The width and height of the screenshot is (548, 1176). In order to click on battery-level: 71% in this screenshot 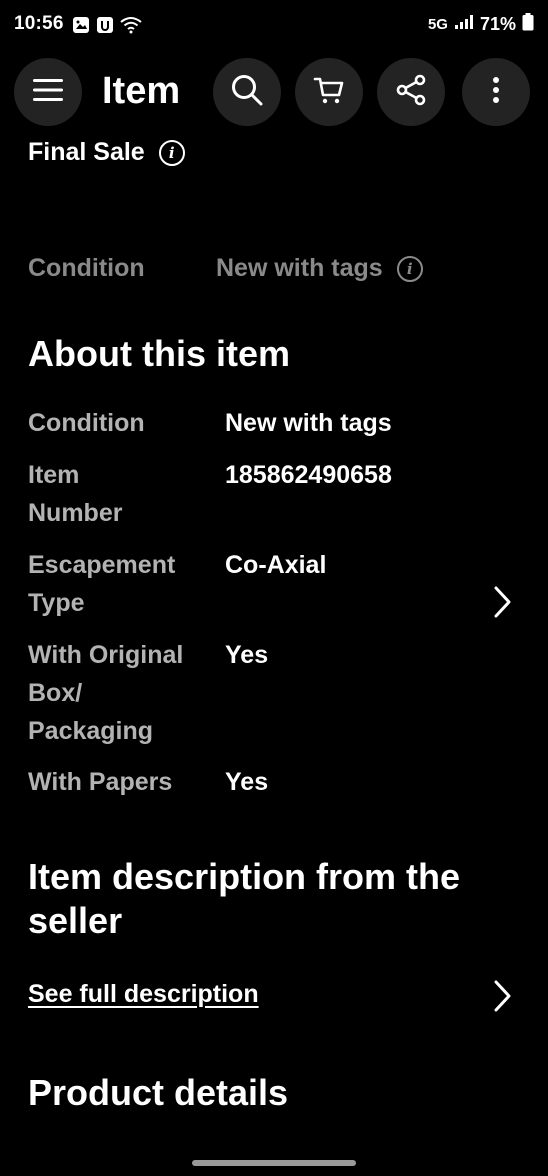, I will do `click(497, 24)`.